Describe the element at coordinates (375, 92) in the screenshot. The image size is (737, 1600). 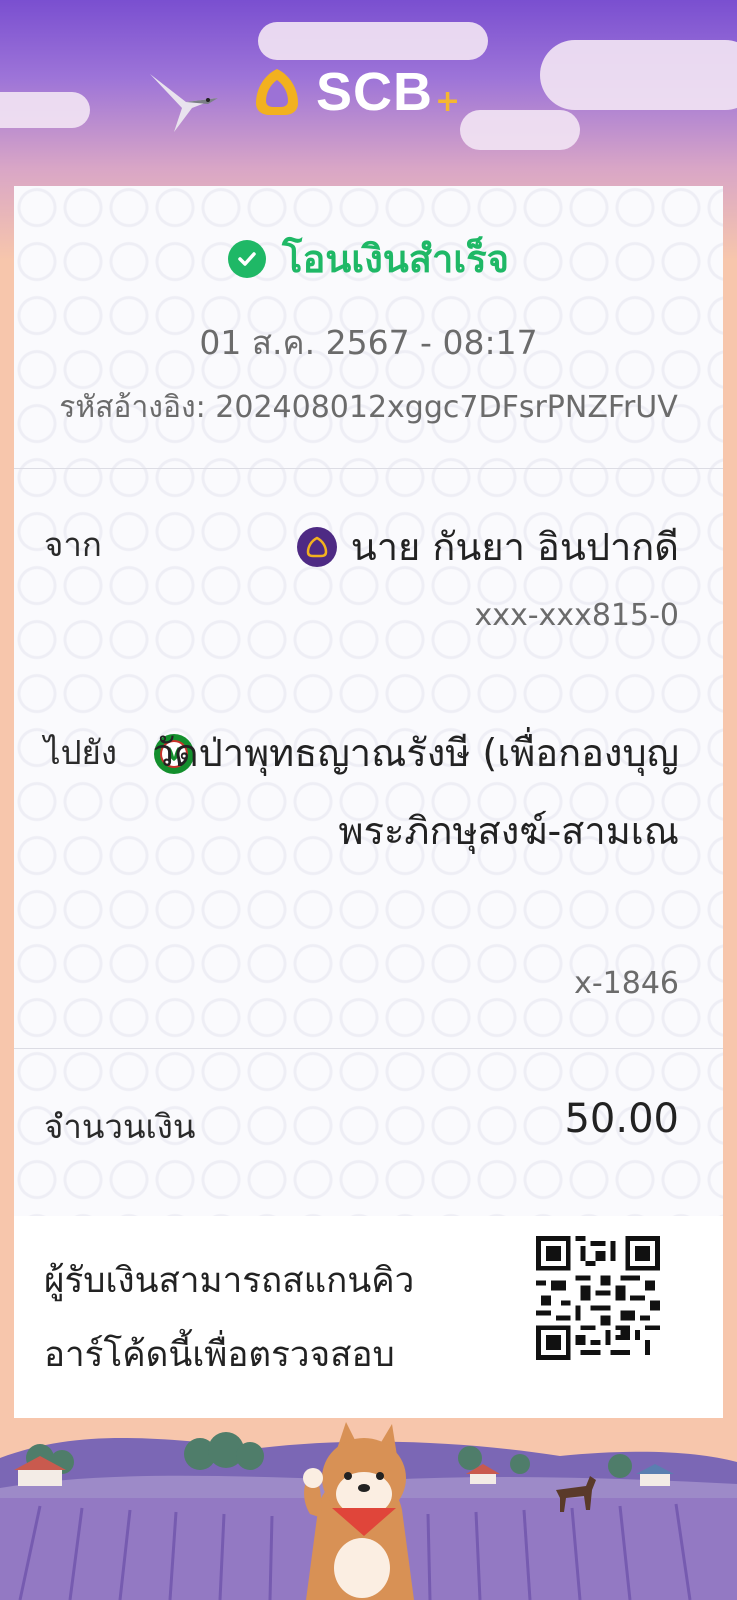
I see `brand-name: SCB` at that location.